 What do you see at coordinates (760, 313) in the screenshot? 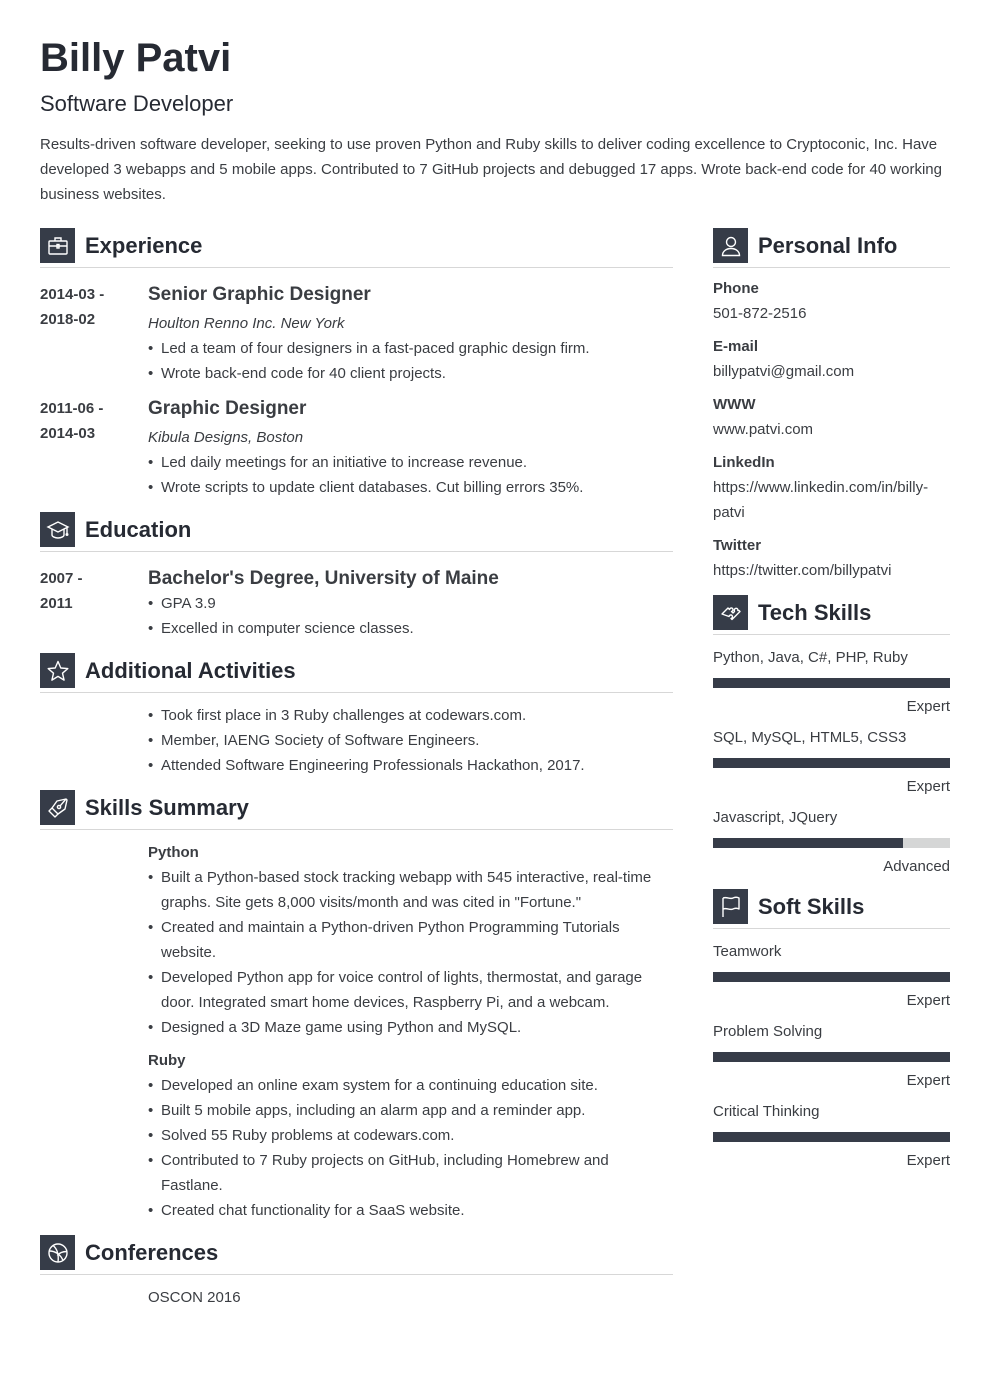
I see `phone-value: 501-872-2516` at bounding box center [760, 313].